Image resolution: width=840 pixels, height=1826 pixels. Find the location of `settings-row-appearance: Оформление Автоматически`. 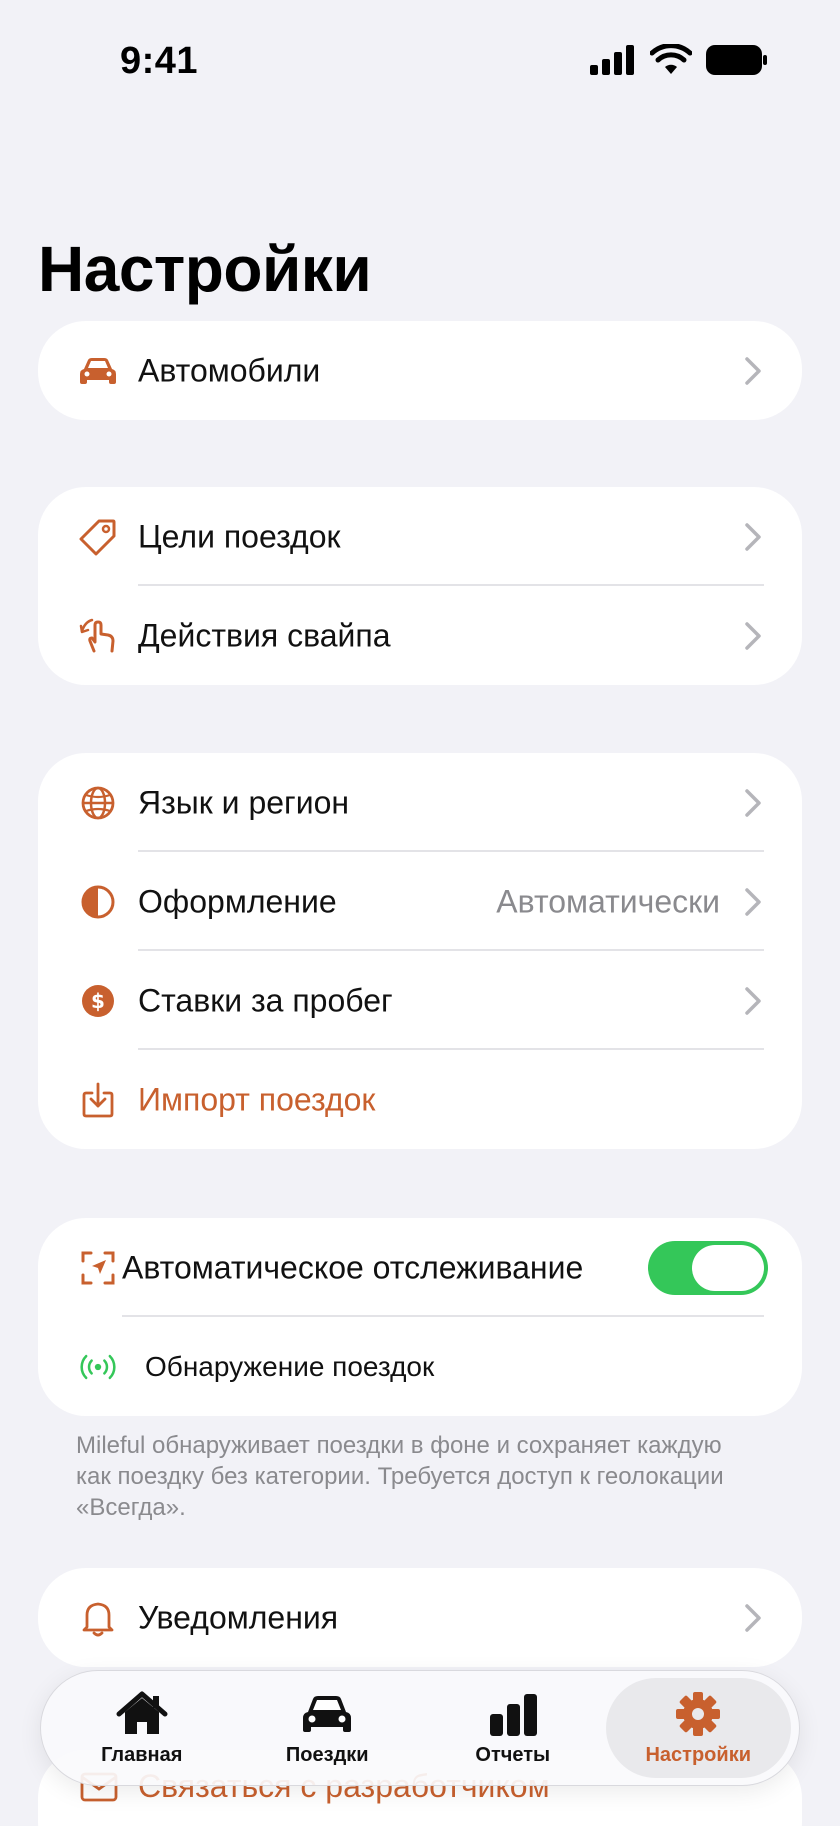

settings-row-appearance: Оформление Автоматически is located at coordinates (420, 901).